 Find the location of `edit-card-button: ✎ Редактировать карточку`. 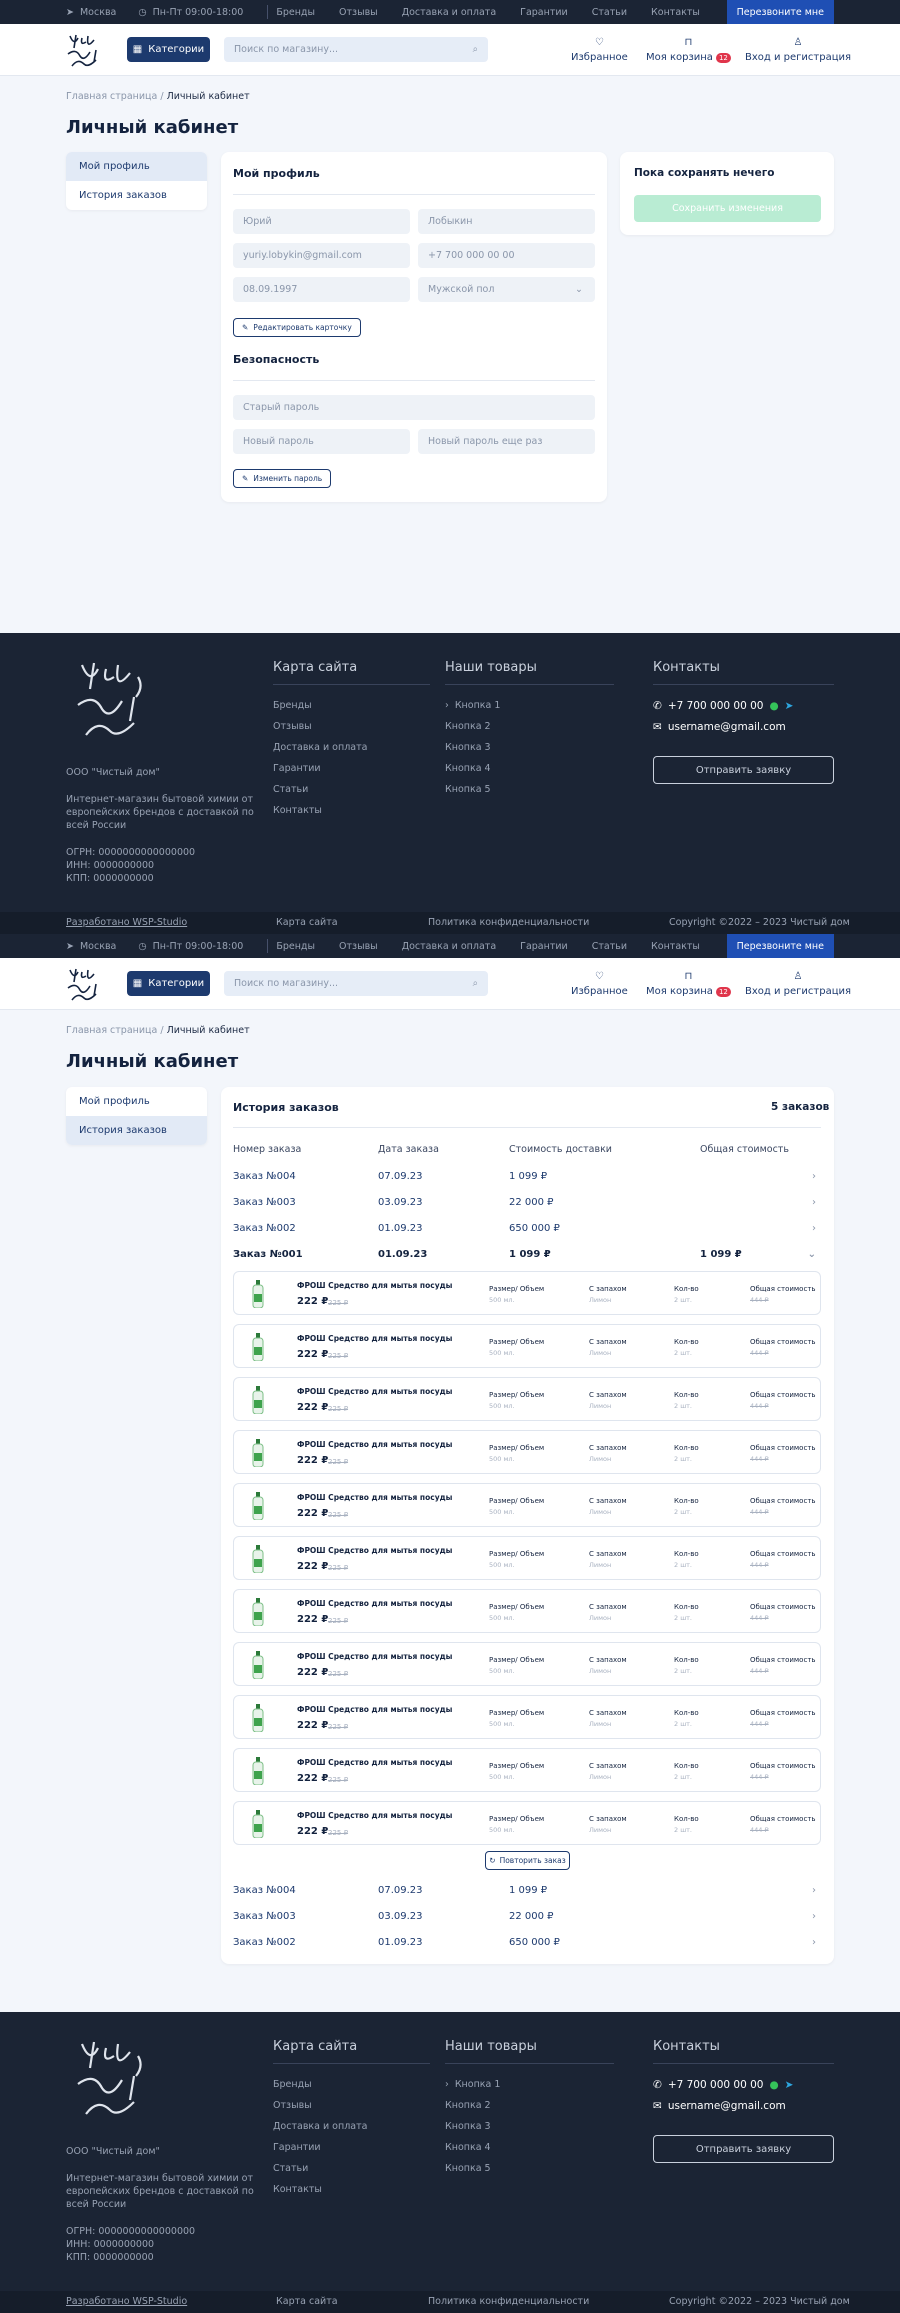

edit-card-button: ✎ Редактировать карточку is located at coordinates (297, 327).